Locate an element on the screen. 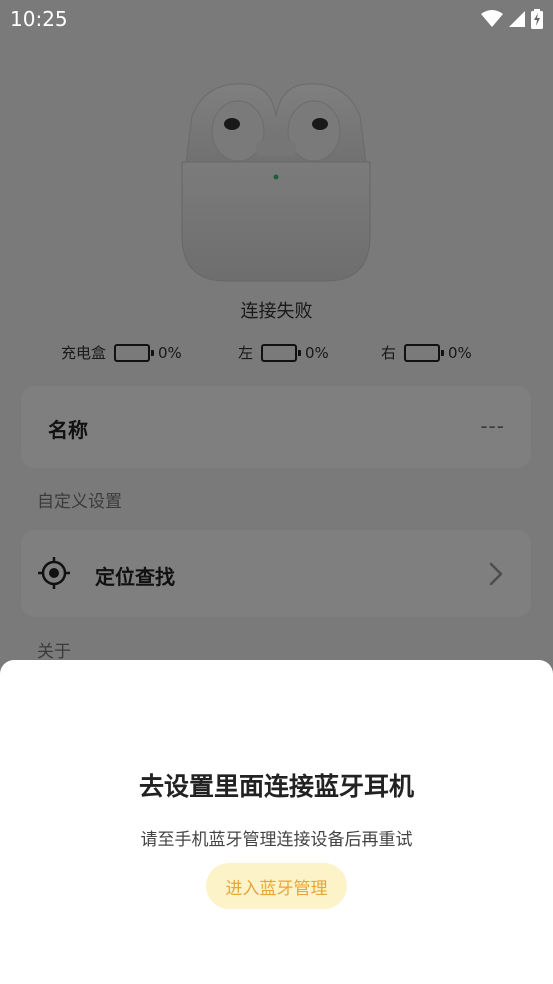 This screenshot has height=984, width=553. dialog-title: 去设置里面连接蓝牙耳机 is located at coordinates (276, 786).